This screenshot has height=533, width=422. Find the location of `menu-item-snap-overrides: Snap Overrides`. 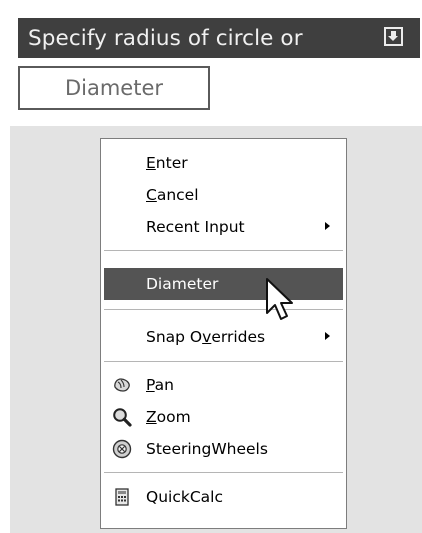

menu-item-snap-overrides: Snap Overrides is located at coordinates (223, 337).